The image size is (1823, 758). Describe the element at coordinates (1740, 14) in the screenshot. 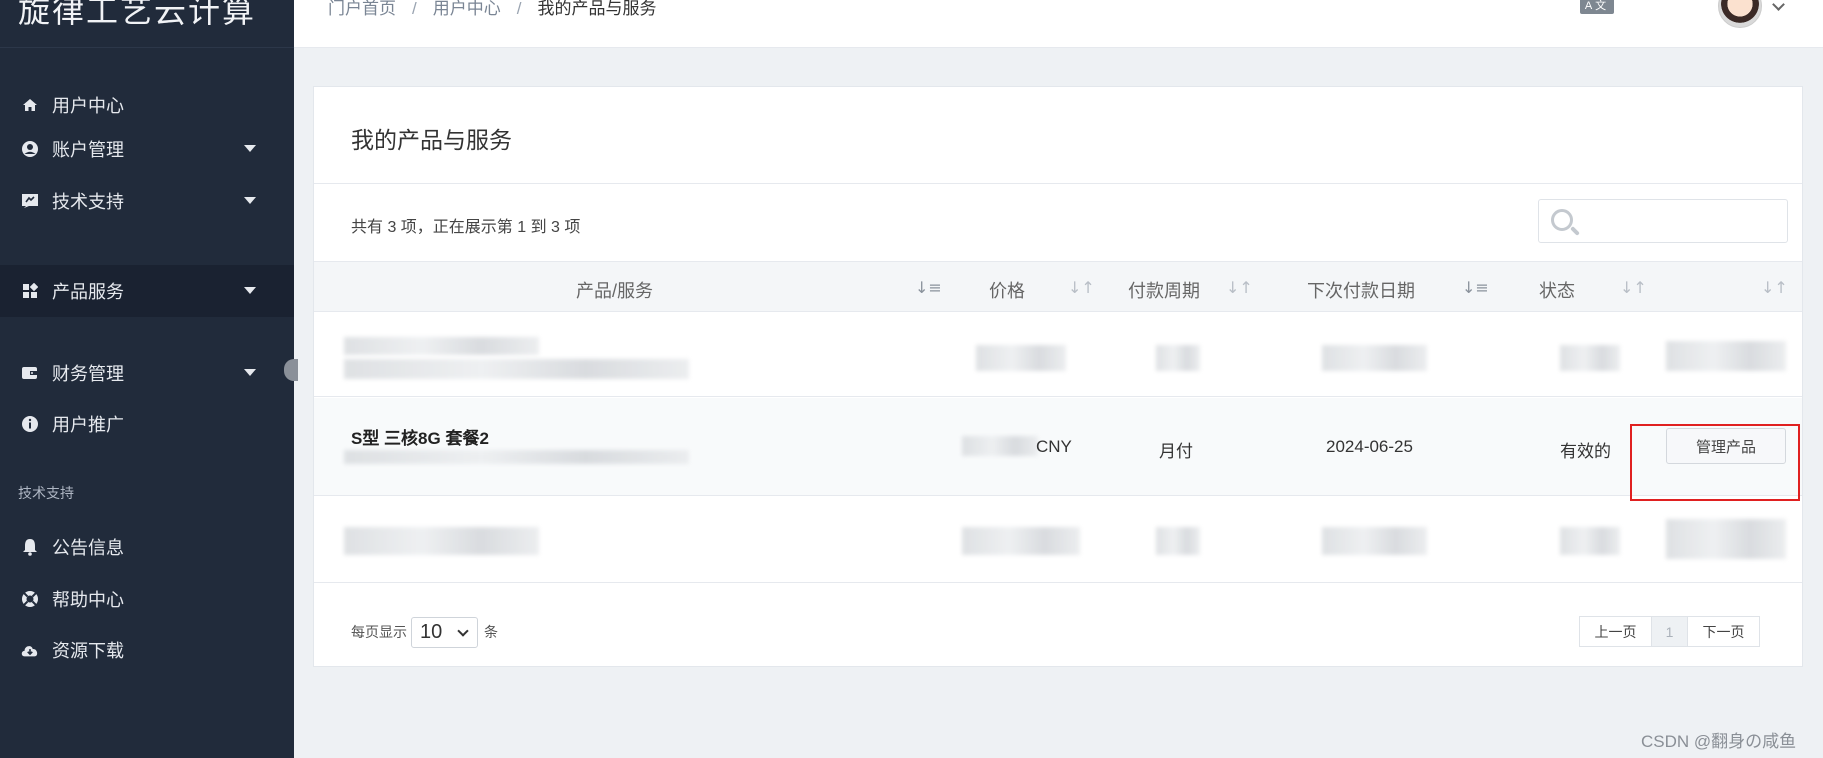

I see `avatar` at that location.